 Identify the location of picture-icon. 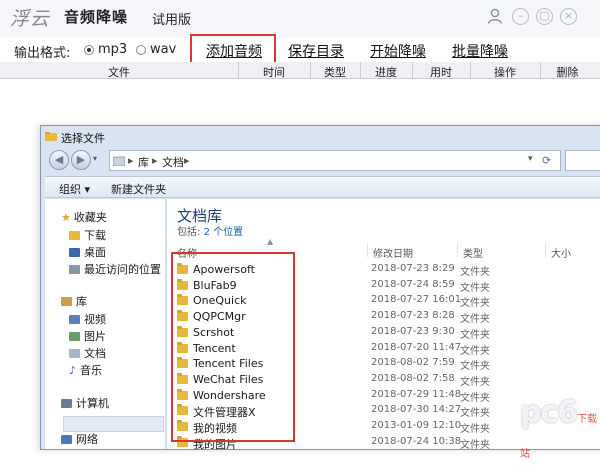
(74, 336).